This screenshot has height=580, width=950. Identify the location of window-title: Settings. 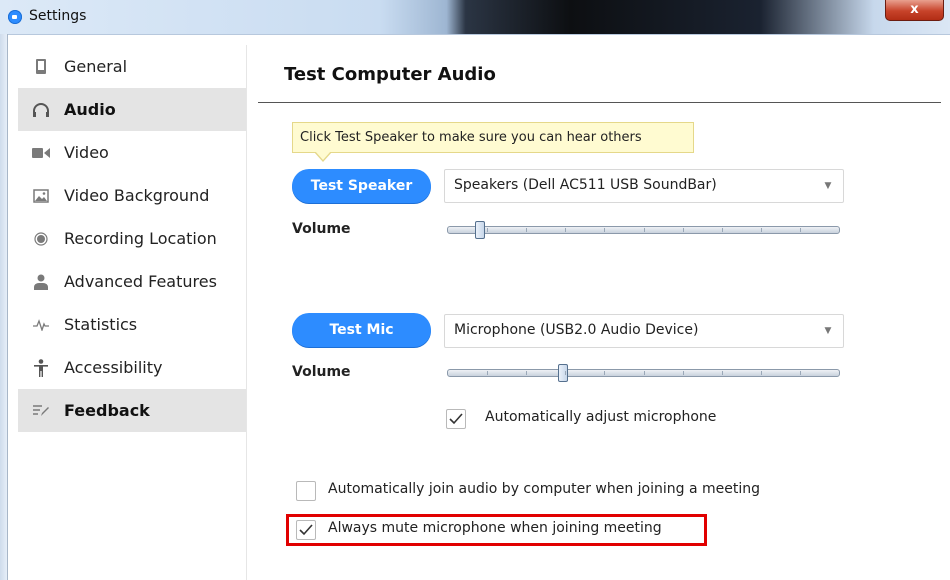
(58, 16).